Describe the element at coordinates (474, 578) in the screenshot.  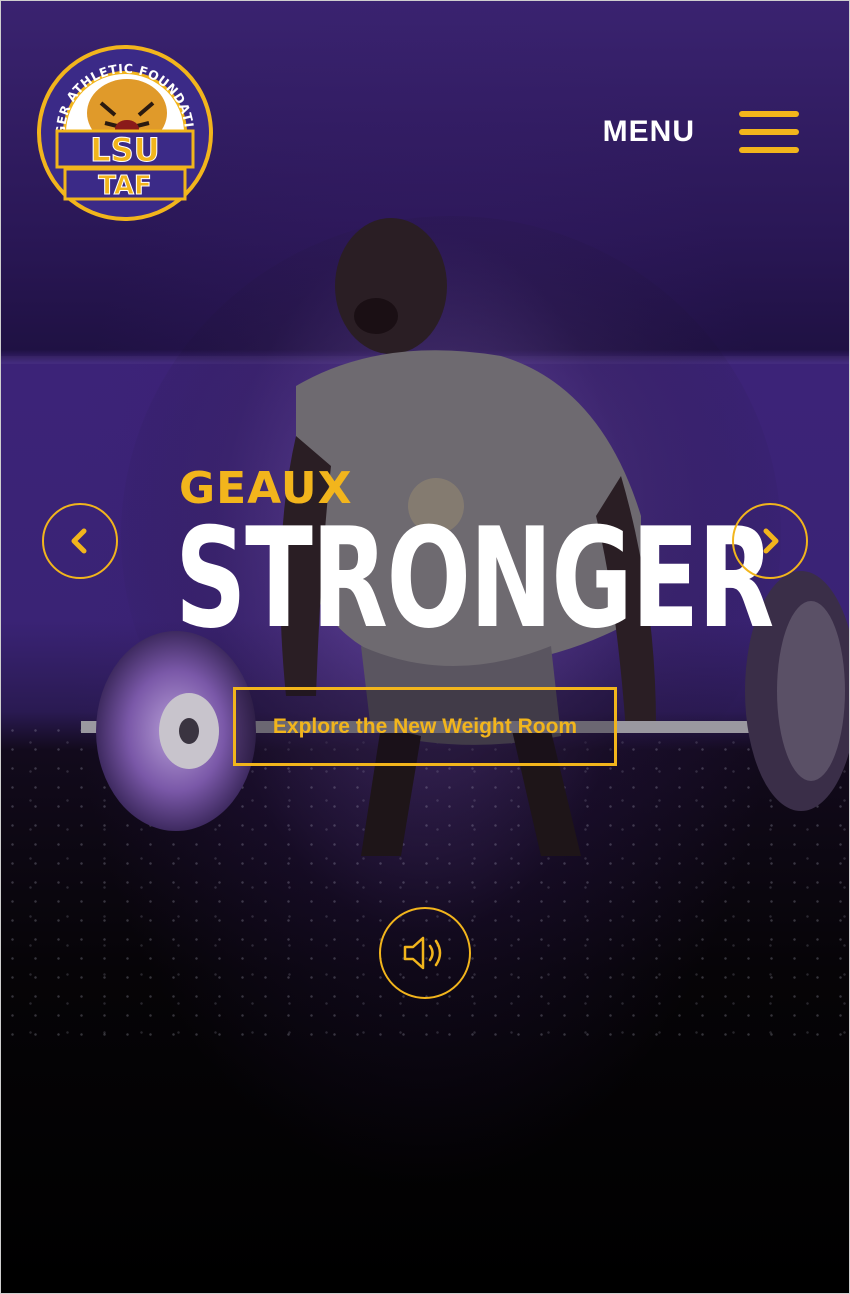
I see `hero-headline: STRONGER` at that location.